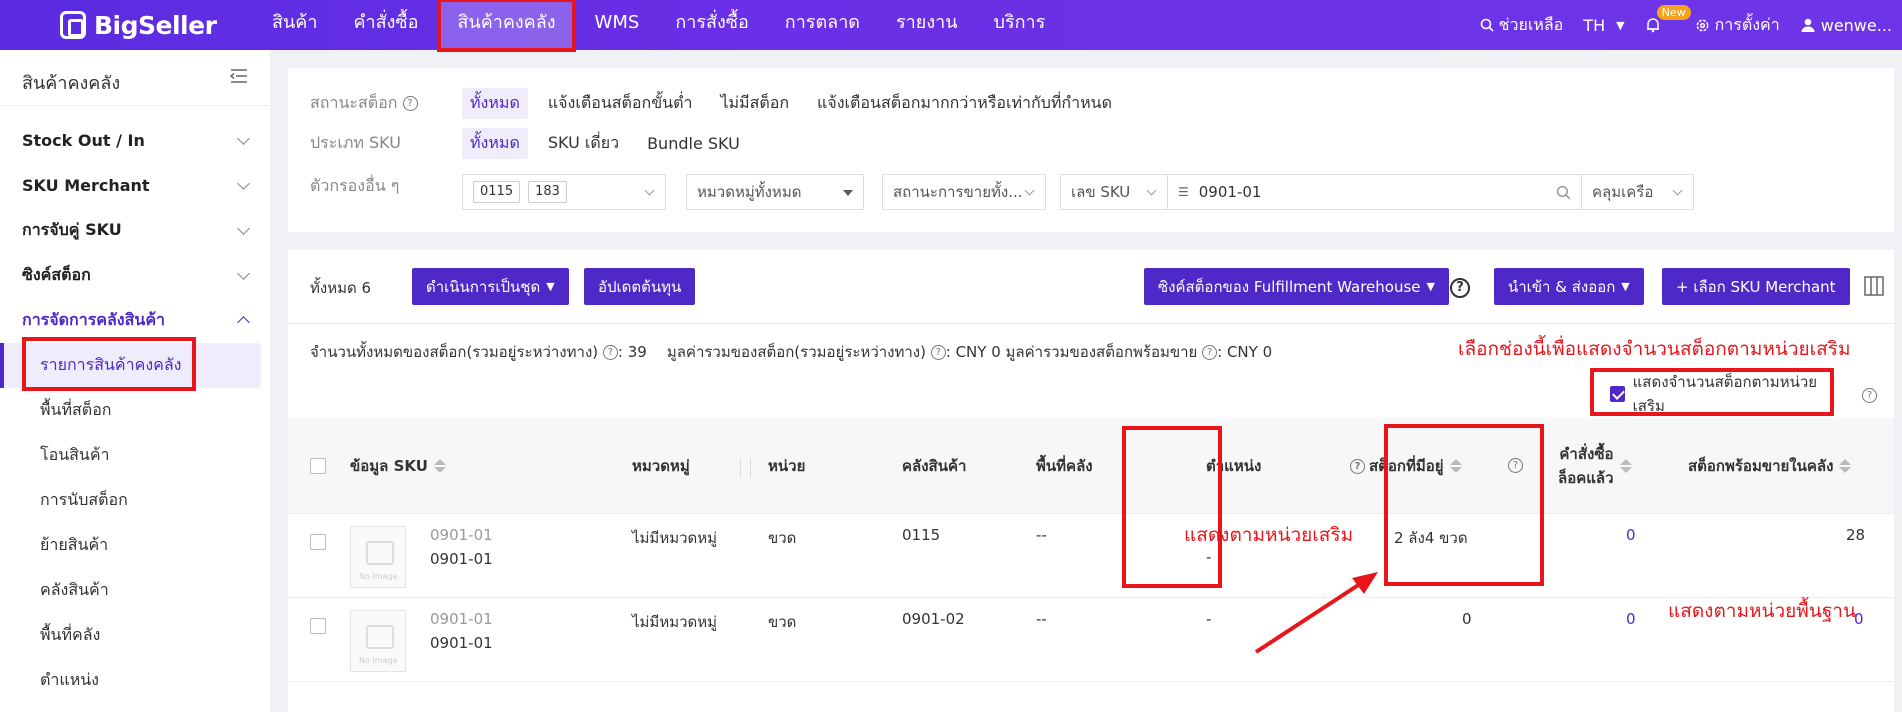 The image size is (1902, 712). What do you see at coordinates (294, 25) in the screenshot?
I see `nav-products: สินค้า` at bounding box center [294, 25].